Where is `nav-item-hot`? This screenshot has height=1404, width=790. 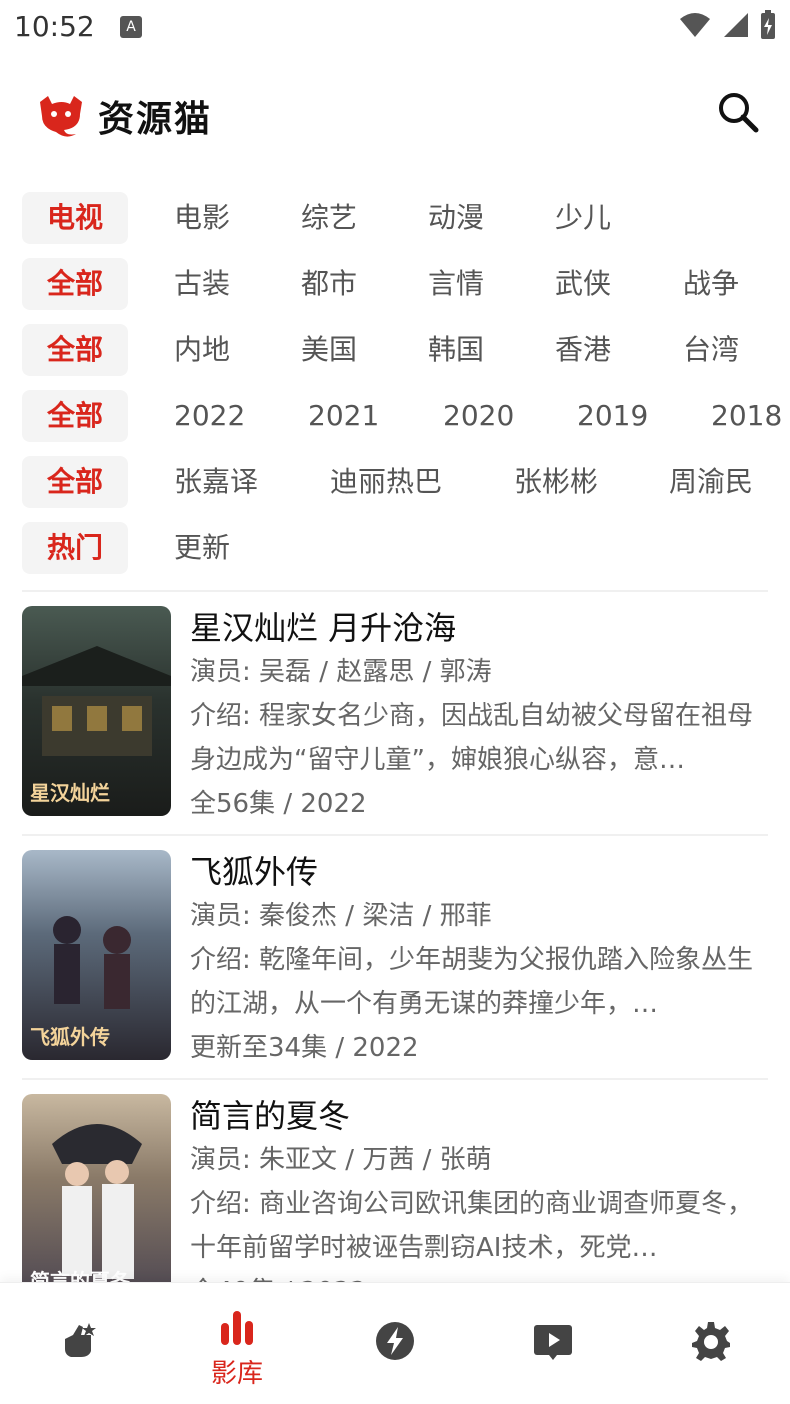
nav-item-hot is located at coordinates (395, 1343).